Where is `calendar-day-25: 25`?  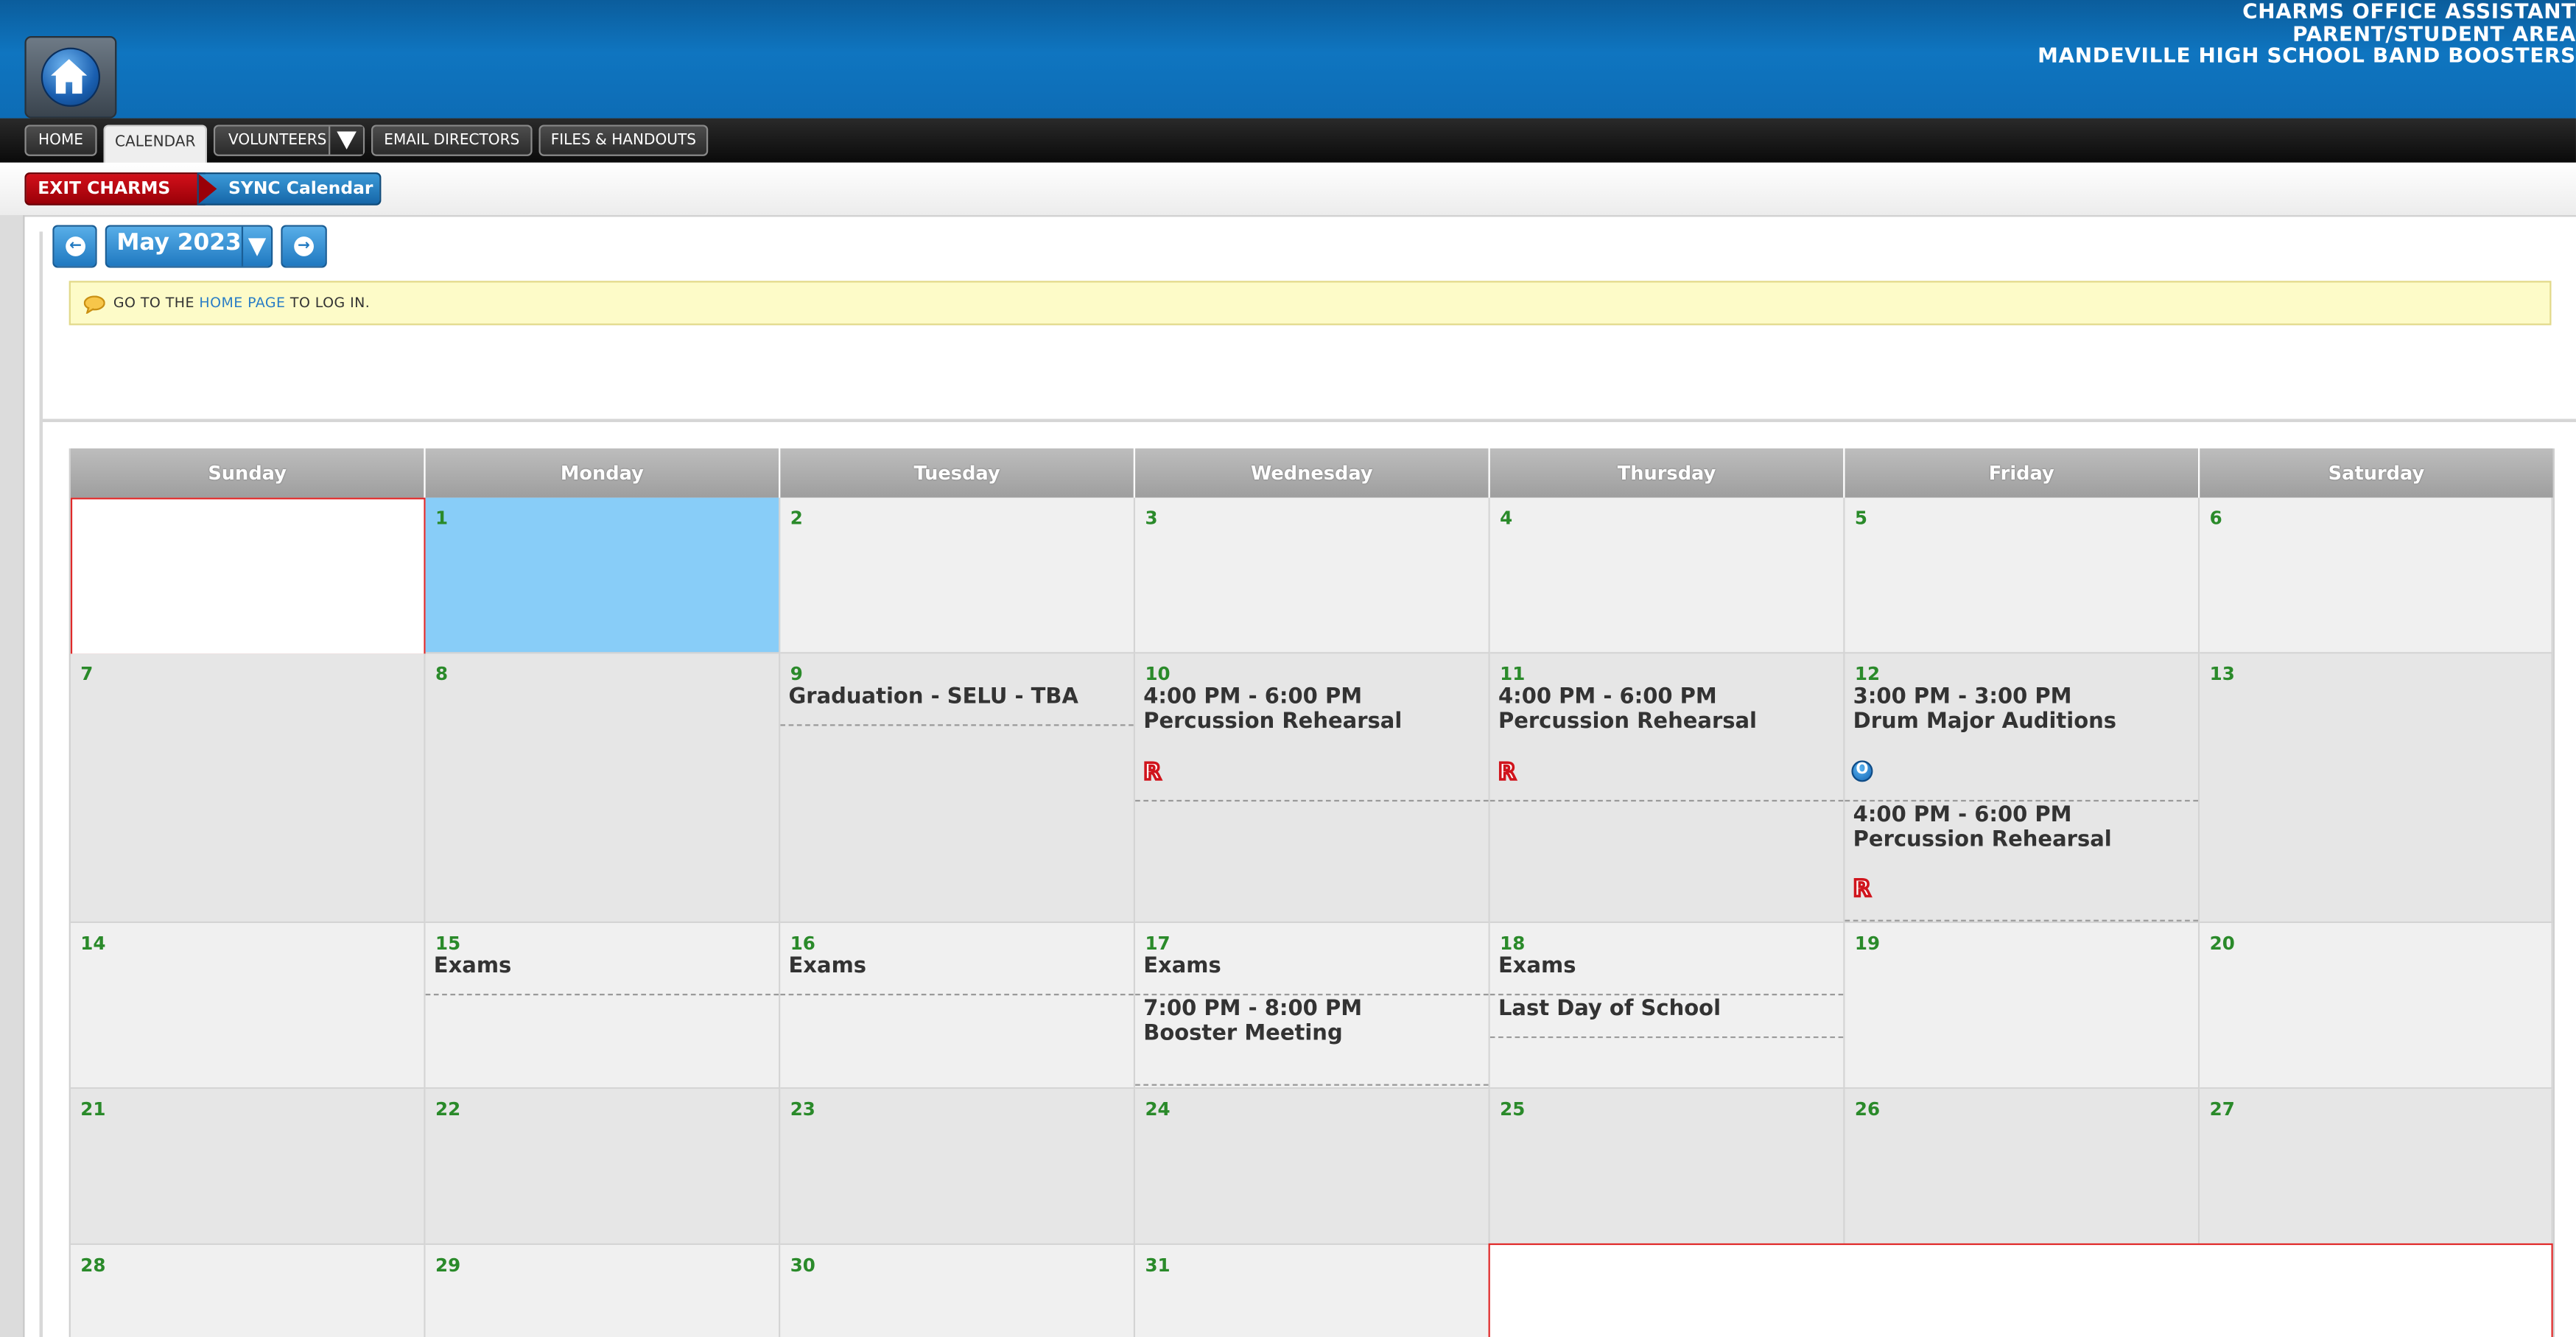
calendar-day-25: 25 is located at coordinates (1667, 1167).